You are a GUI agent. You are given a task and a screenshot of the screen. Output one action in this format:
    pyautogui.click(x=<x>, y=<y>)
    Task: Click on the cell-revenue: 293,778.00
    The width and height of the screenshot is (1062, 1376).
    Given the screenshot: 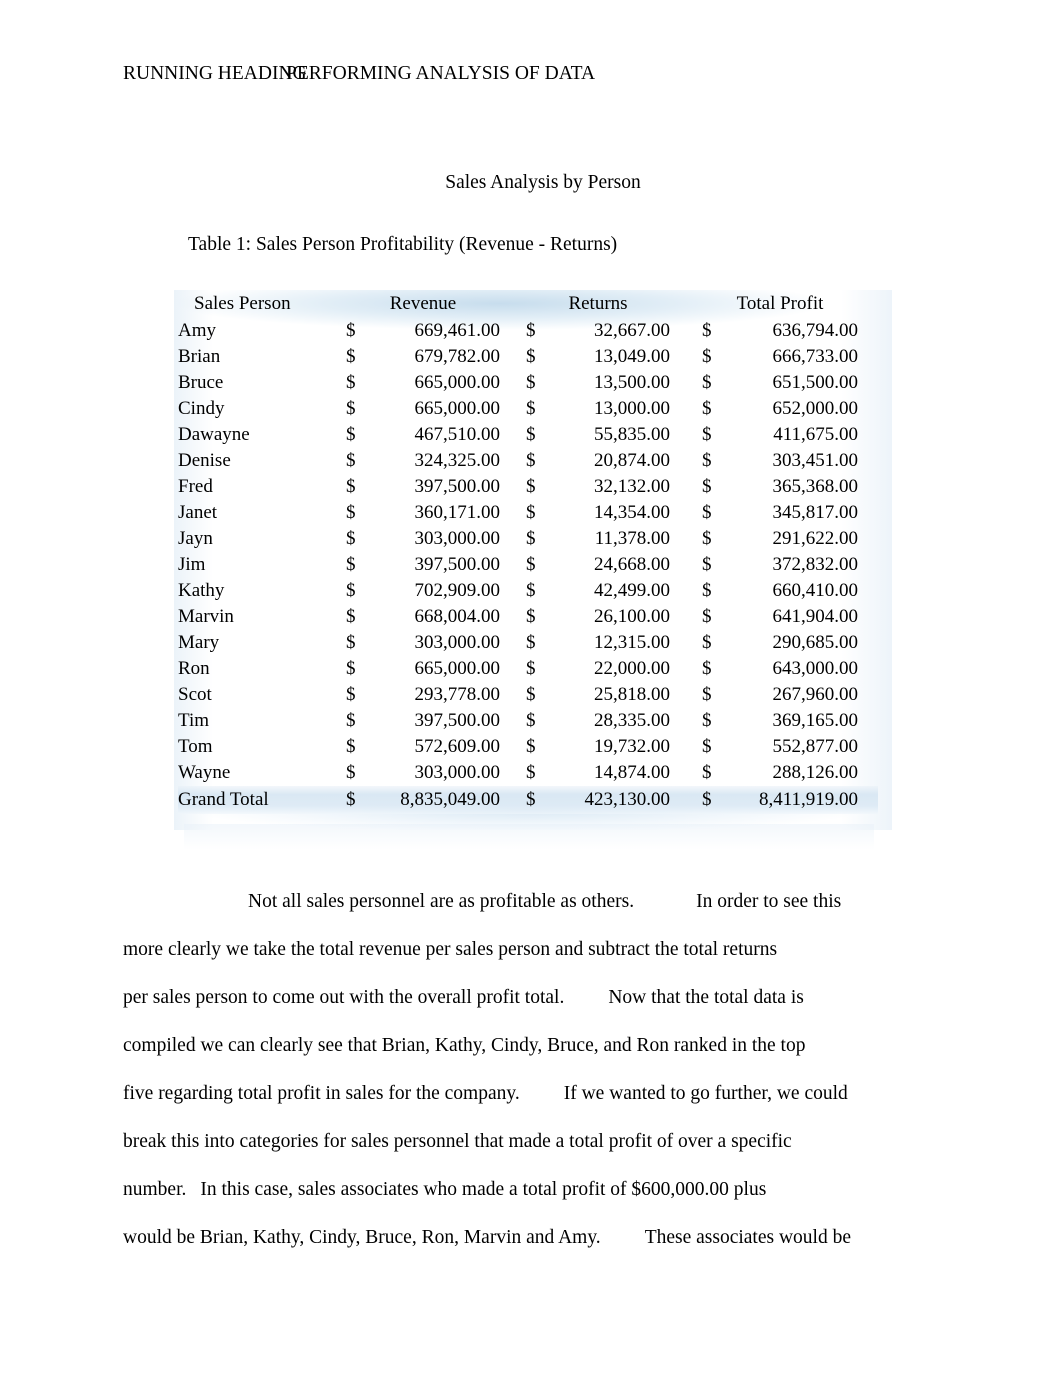 What is the action you would take?
    pyautogui.click(x=457, y=694)
    